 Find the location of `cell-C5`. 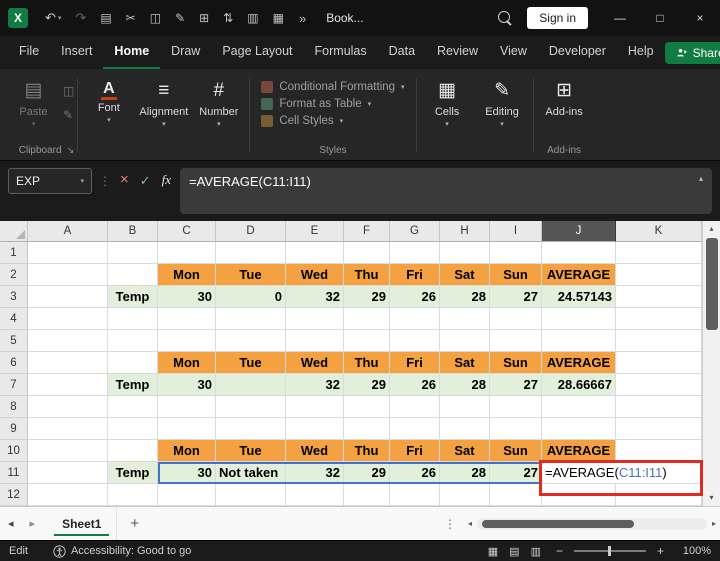

cell-C5 is located at coordinates (187, 341).